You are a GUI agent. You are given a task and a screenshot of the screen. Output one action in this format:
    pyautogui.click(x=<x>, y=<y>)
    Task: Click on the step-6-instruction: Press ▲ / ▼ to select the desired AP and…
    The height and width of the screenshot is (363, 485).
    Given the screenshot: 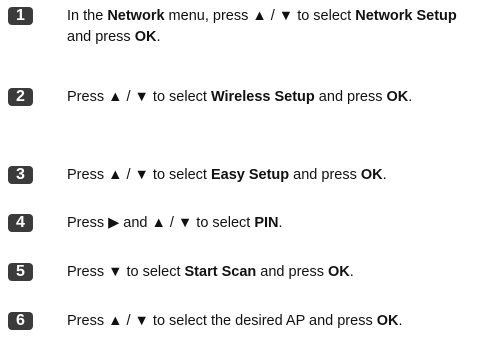 What is the action you would take?
    pyautogui.click(x=273, y=321)
    